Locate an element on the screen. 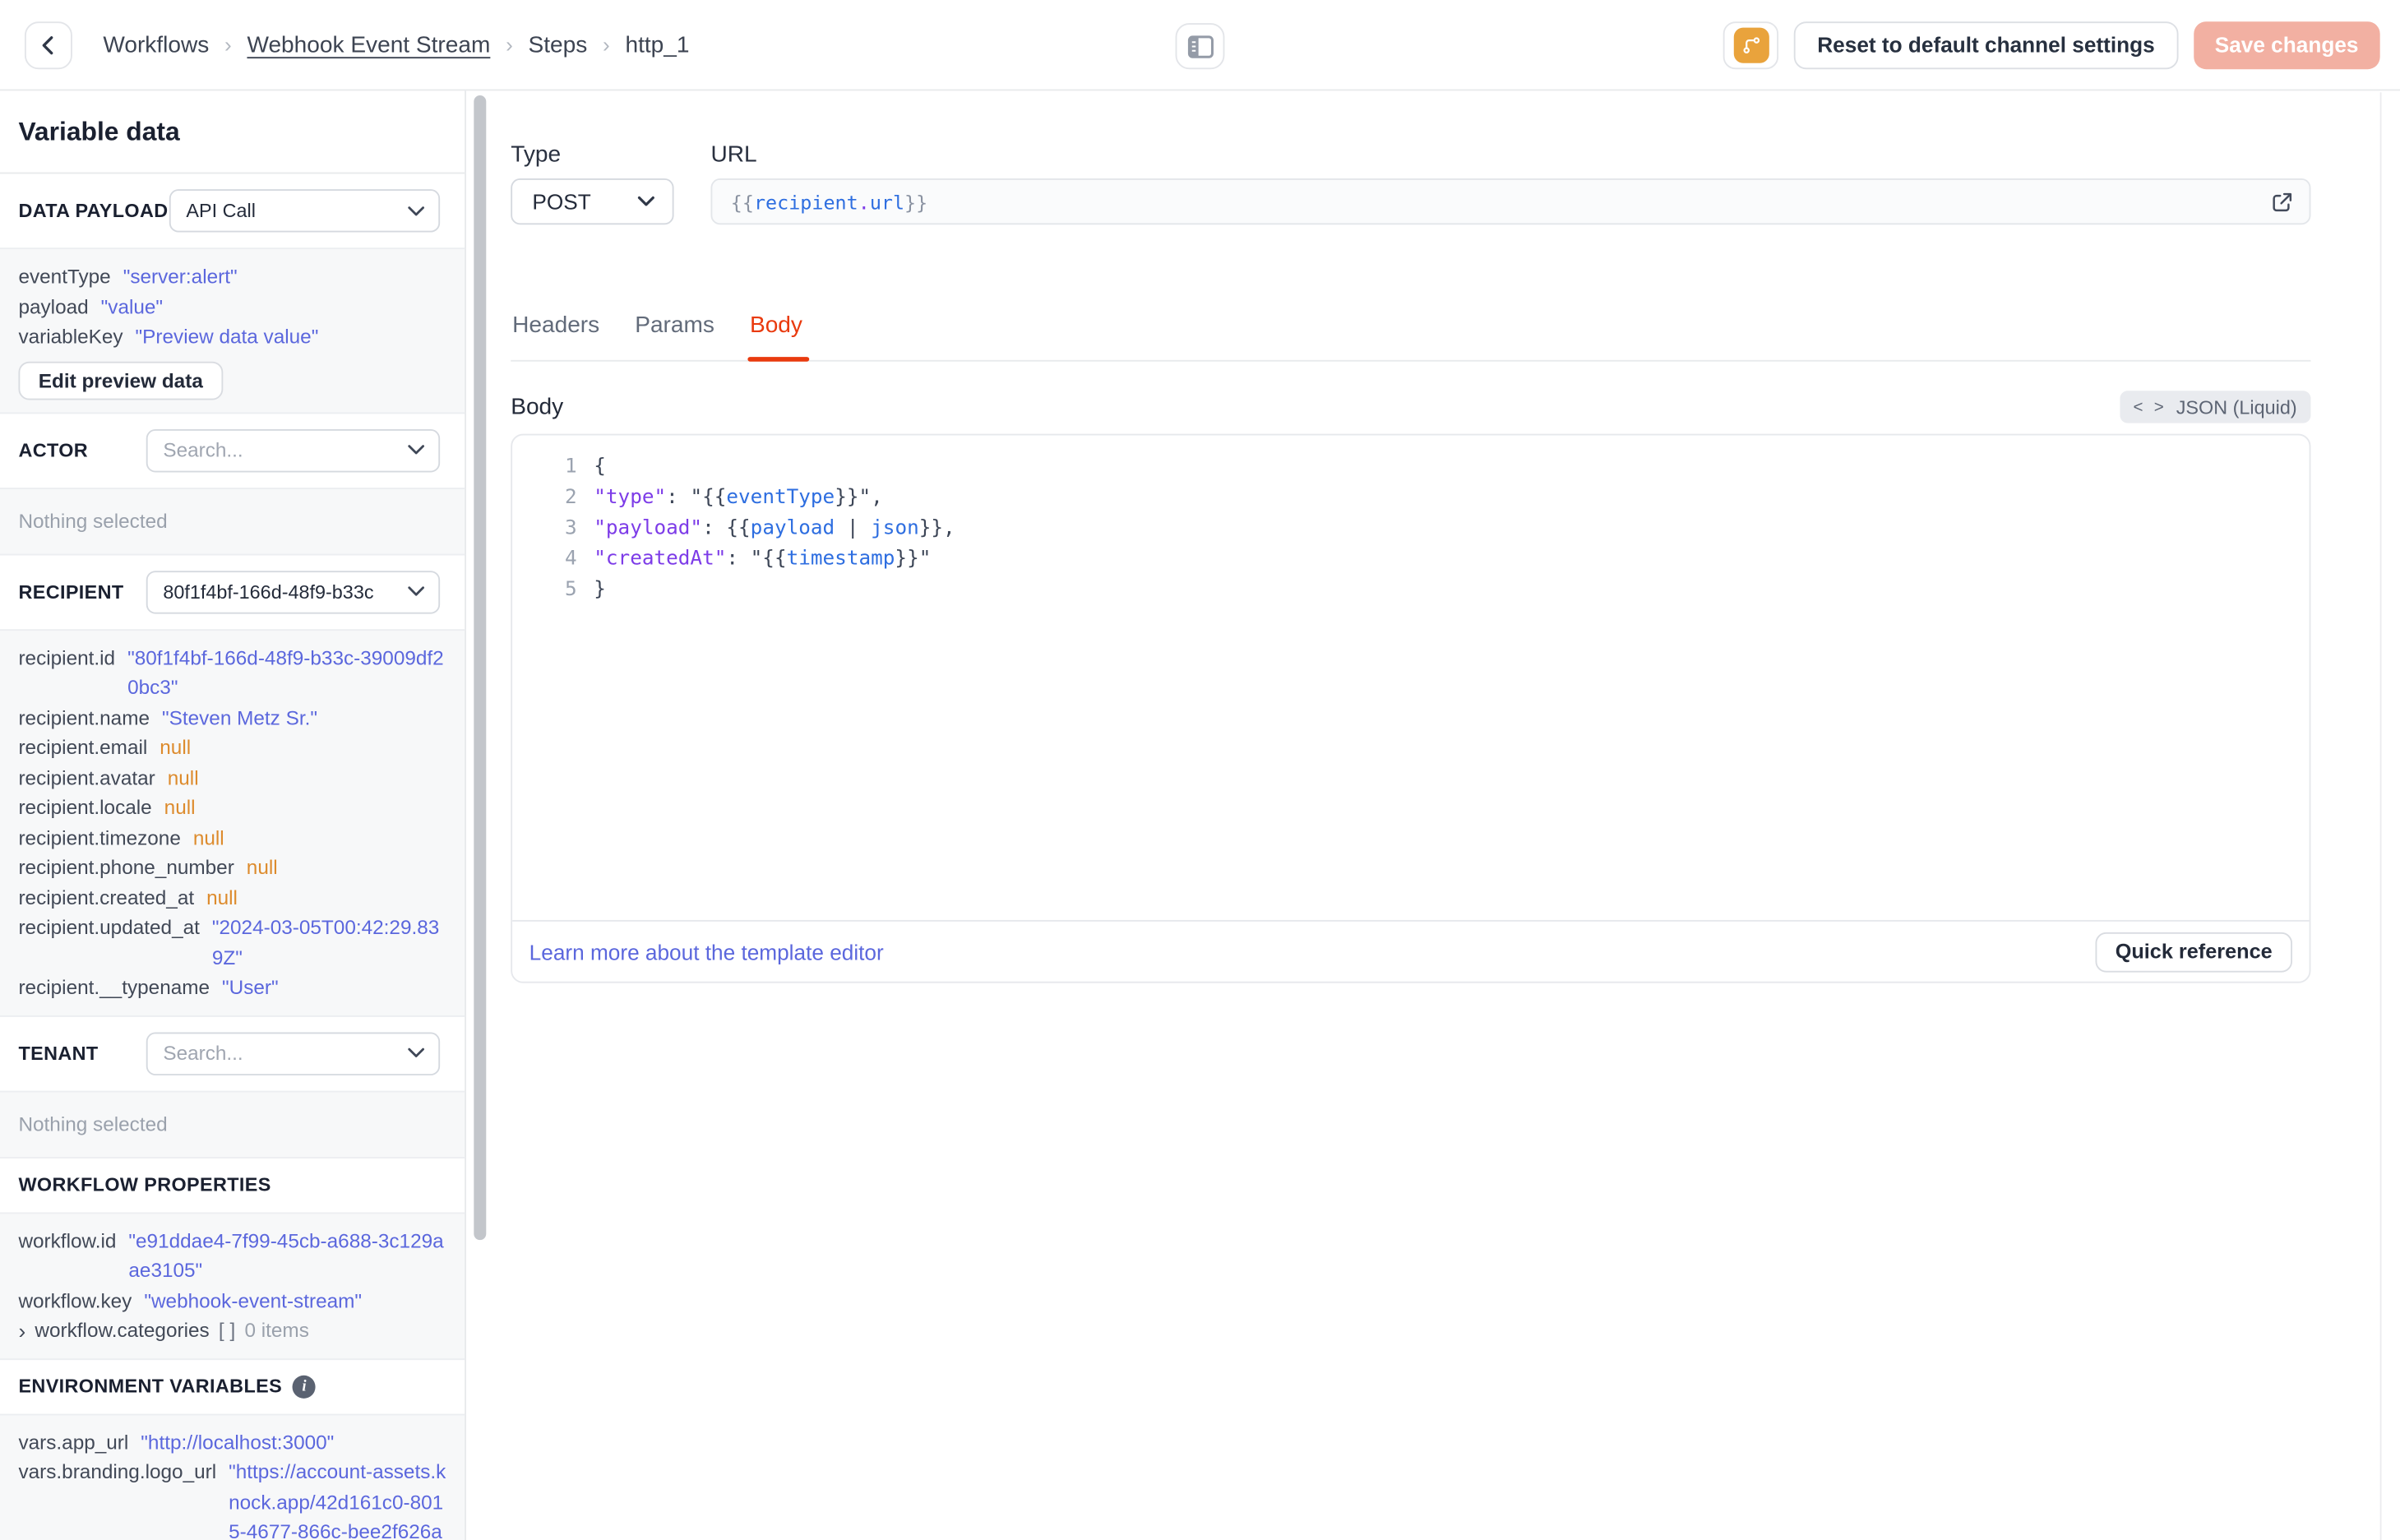  workflow-categories-row: › workflow.categories [ ] 0 items is located at coordinates (232, 1331).